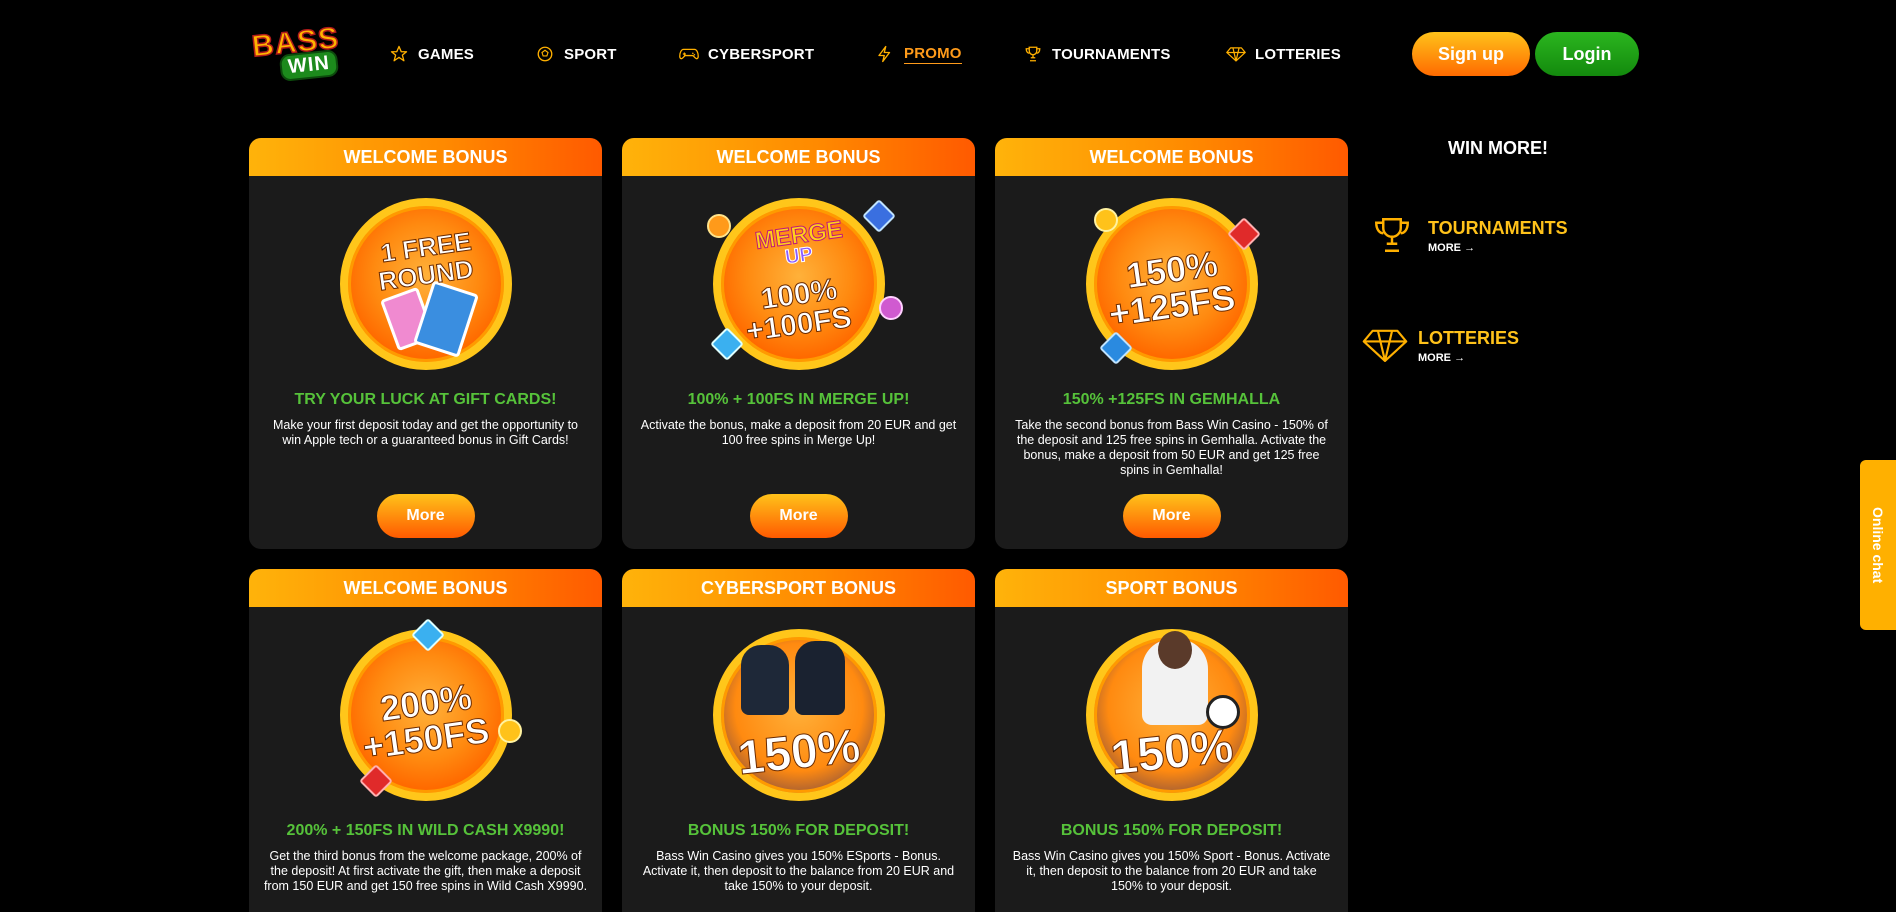 This screenshot has height=912, width=1896. What do you see at coordinates (433, 709) in the screenshot?
I see `wild-cash-medal: 200% +150FS` at bounding box center [433, 709].